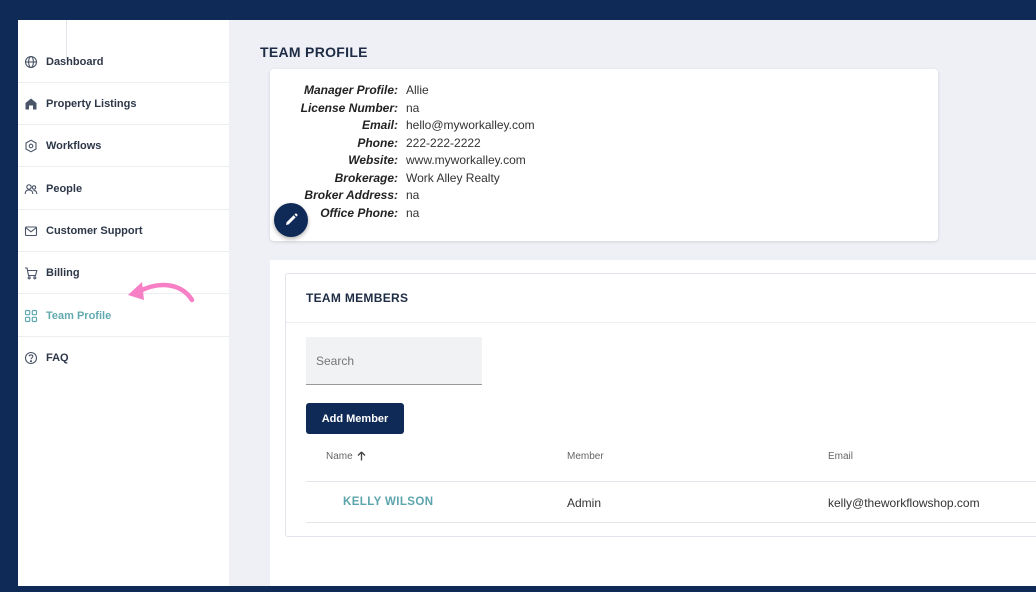  What do you see at coordinates (339, 456) in the screenshot?
I see `column-header-label: Name` at bounding box center [339, 456].